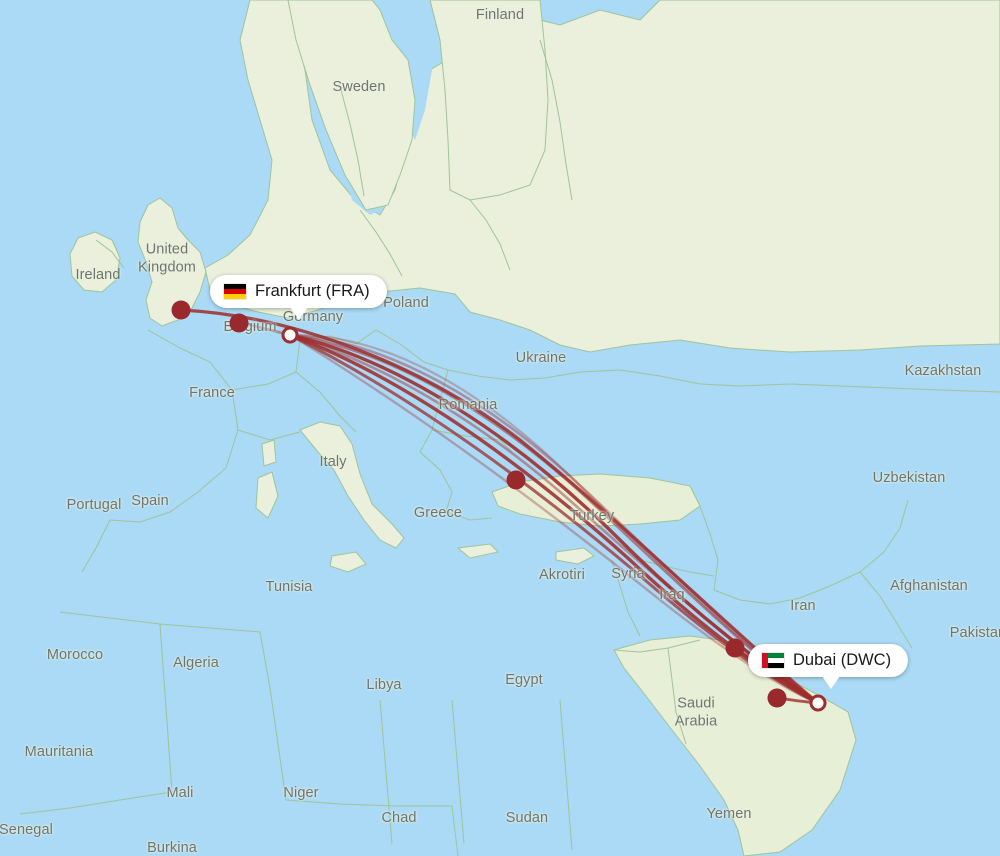 The image size is (1000, 856). What do you see at coordinates (239, 323) in the screenshot?
I see `stop-brussels` at bounding box center [239, 323].